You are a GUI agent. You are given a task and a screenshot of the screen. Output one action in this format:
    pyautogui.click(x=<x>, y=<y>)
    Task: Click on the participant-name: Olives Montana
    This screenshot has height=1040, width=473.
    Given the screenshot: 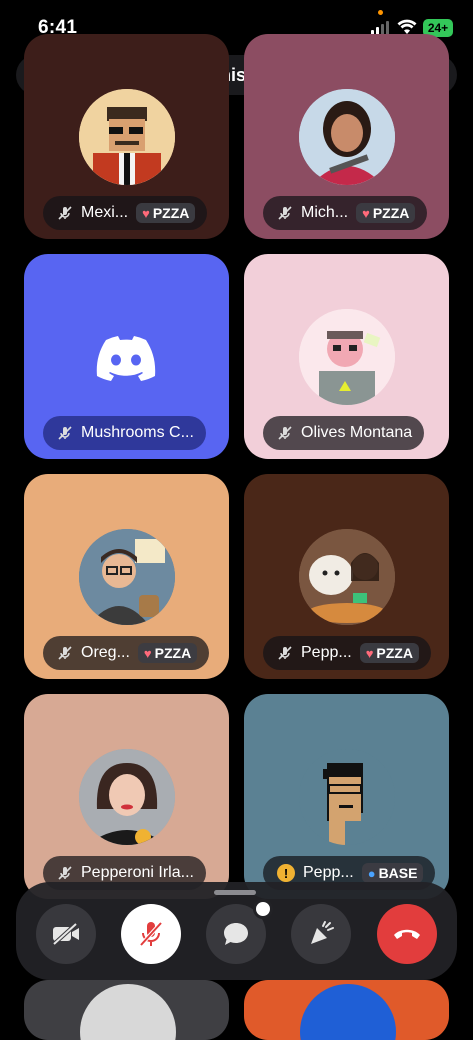 What is the action you would take?
    pyautogui.click(x=357, y=432)
    